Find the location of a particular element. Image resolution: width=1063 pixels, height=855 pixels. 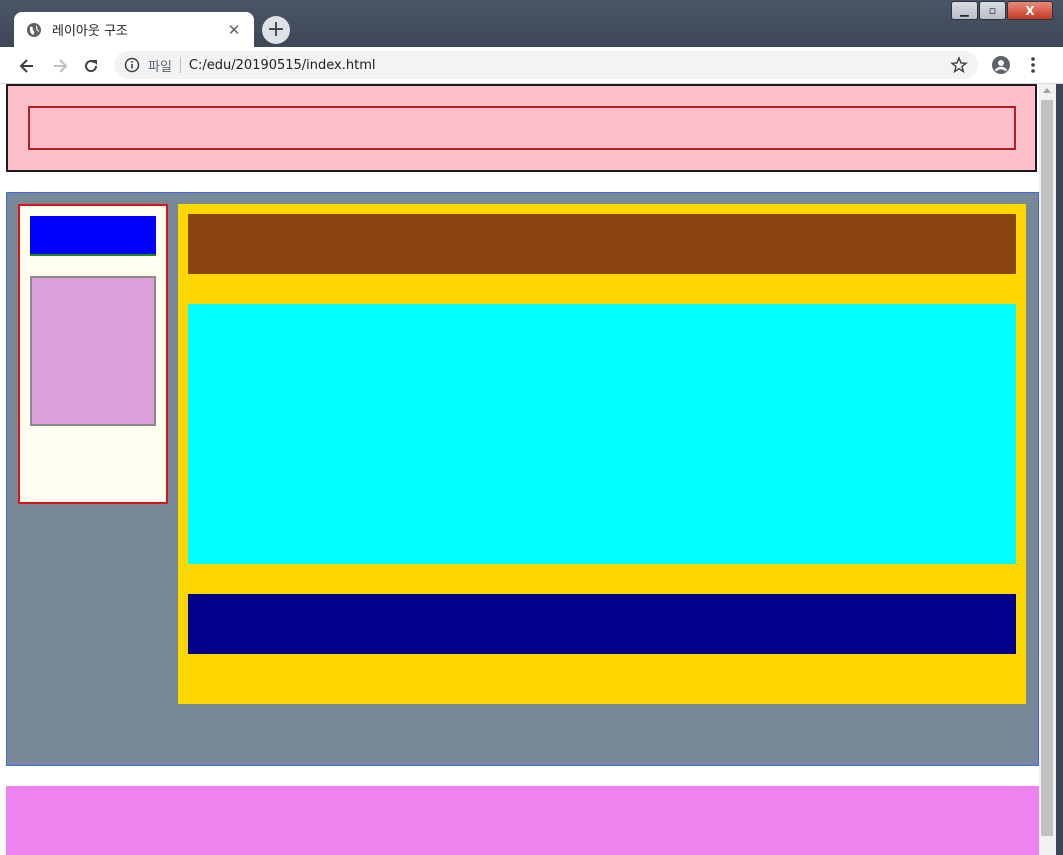

back-arrow-icon is located at coordinates (26, 66).